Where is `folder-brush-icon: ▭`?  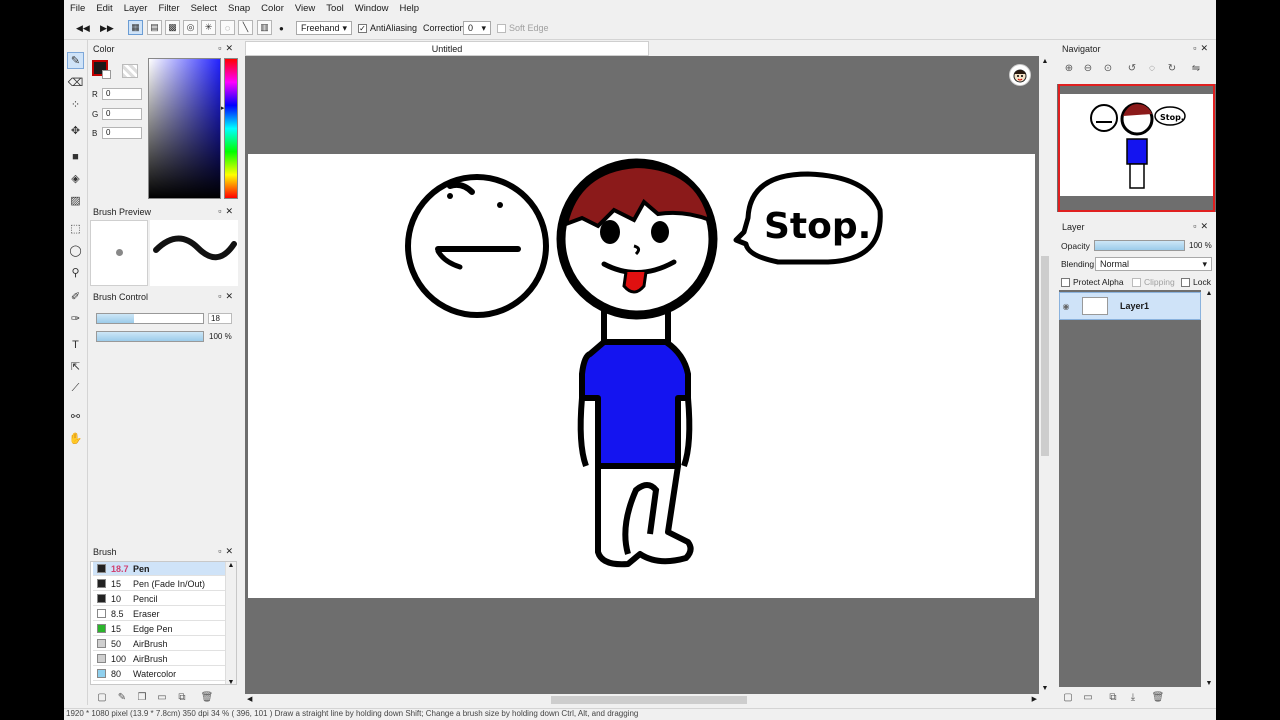
folder-brush-icon: ▭ is located at coordinates (162, 697).